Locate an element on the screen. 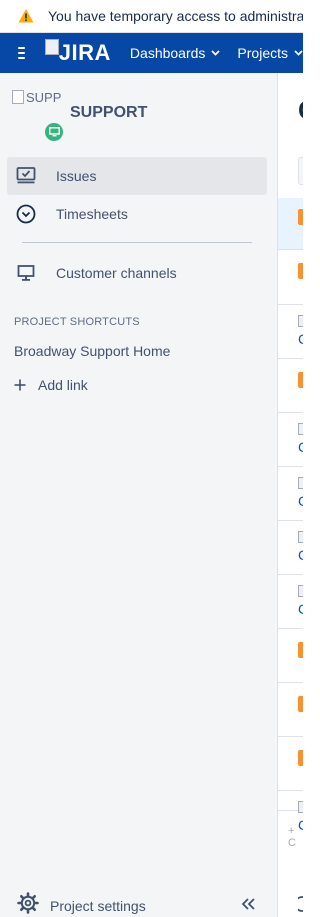 This screenshot has width=320, height=917. top-navigation: JIRA Dashboards Projects is located at coordinates (151, 53).